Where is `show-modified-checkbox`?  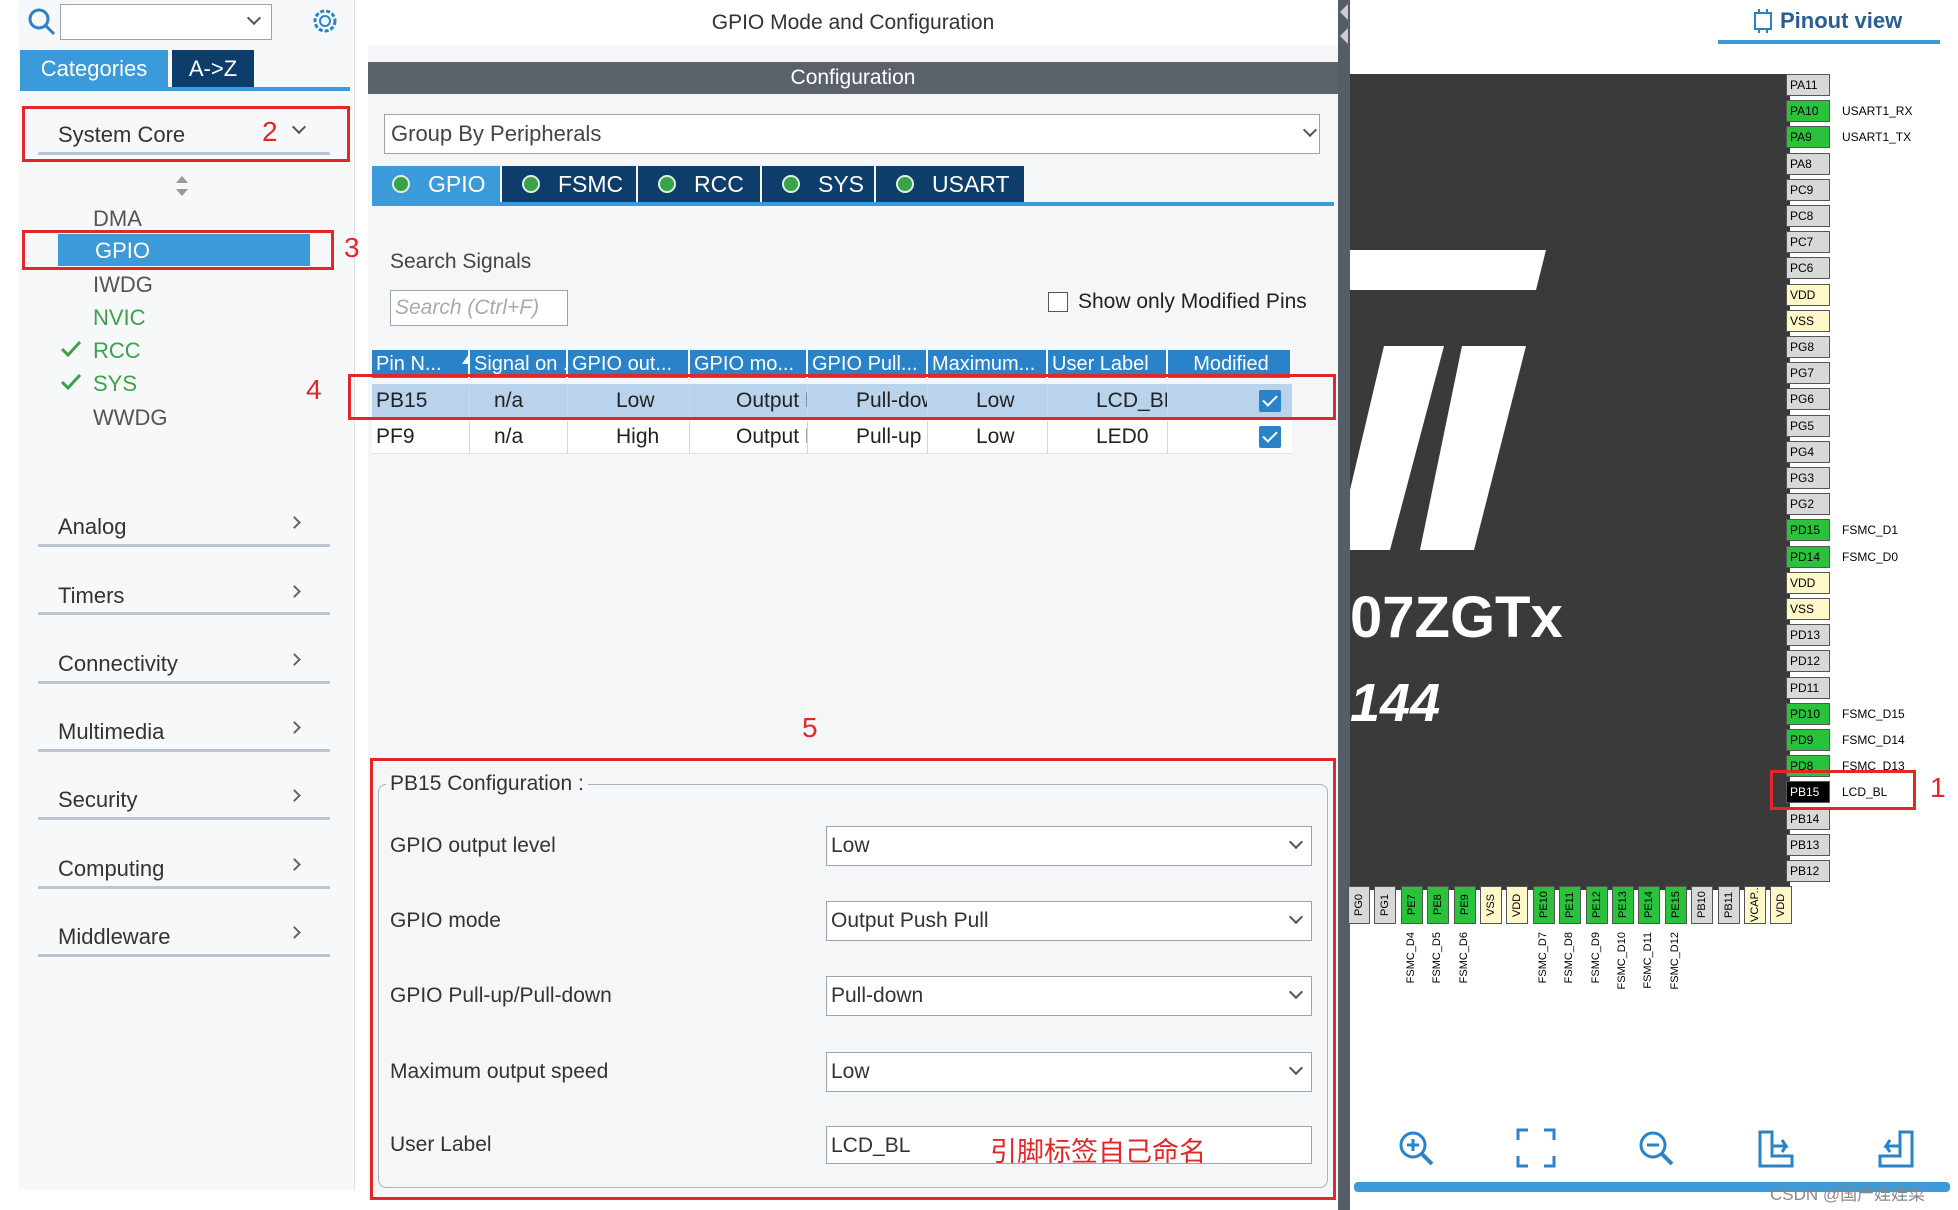
show-modified-checkbox is located at coordinates (1058, 302).